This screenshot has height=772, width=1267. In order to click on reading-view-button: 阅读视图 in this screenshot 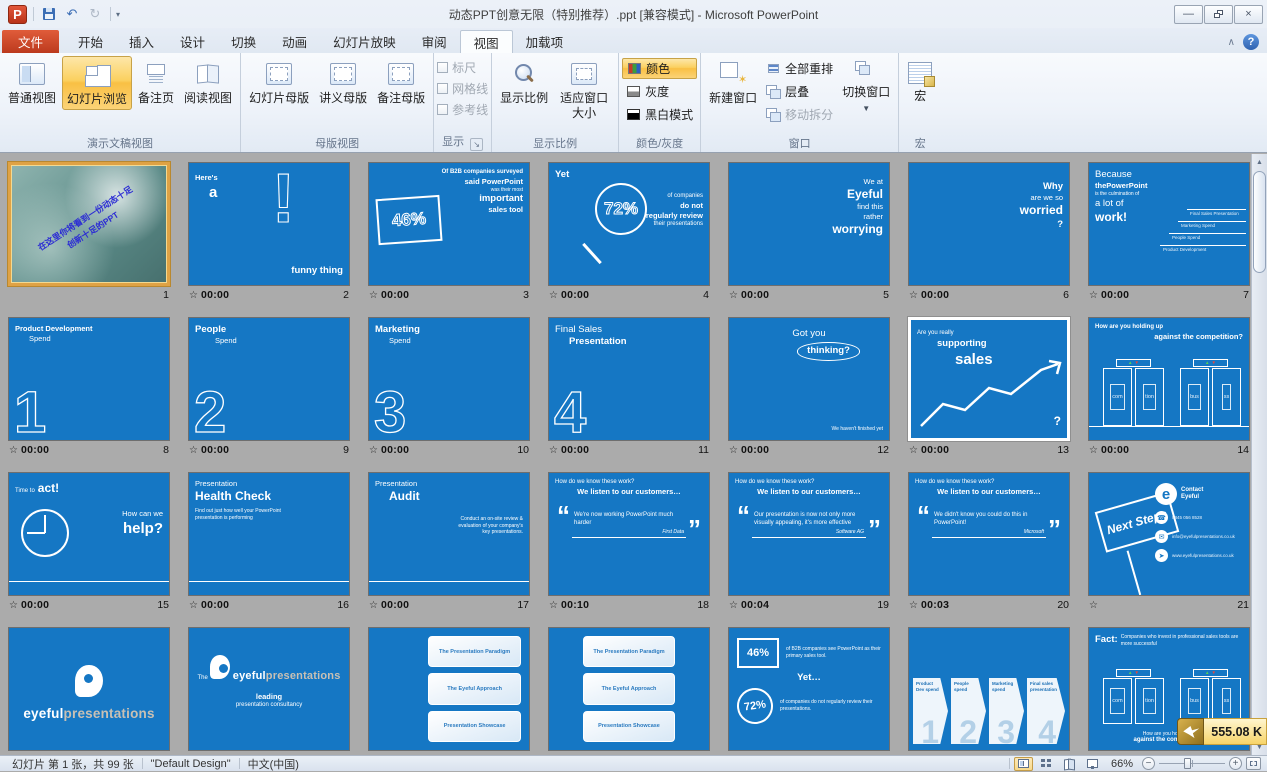, I will do `click(208, 82)`.